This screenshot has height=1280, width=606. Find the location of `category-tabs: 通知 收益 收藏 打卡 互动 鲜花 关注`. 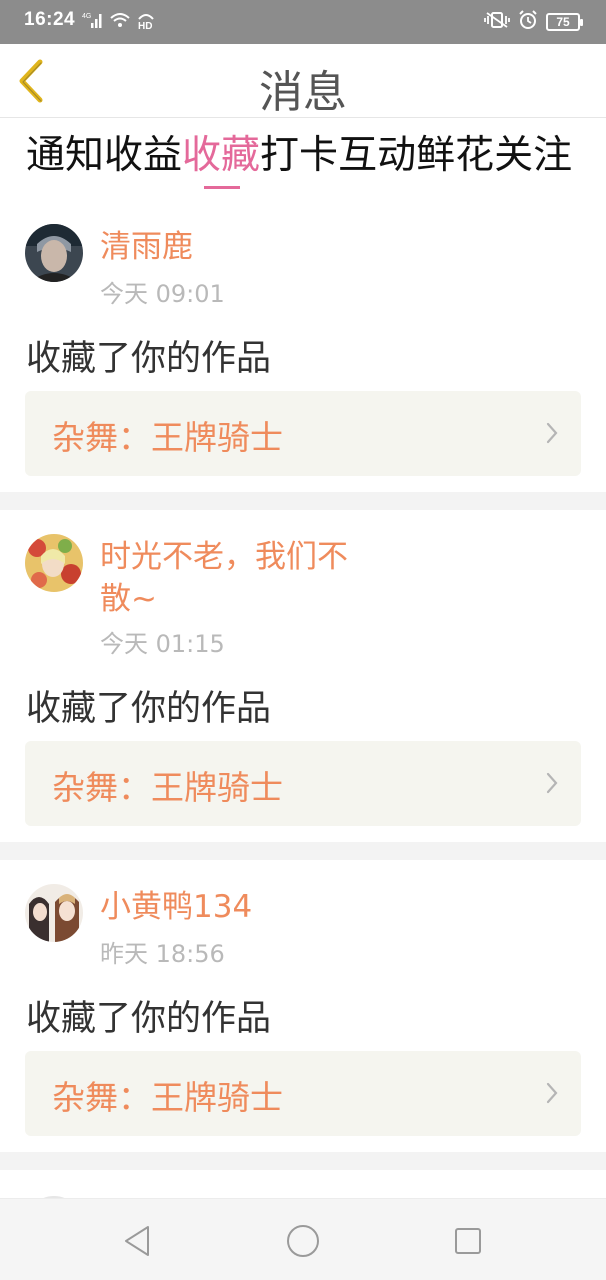

category-tabs: 通知 收益 收藏 打卡 互动 鲜花 关注 is located at coordinates (306, 162).